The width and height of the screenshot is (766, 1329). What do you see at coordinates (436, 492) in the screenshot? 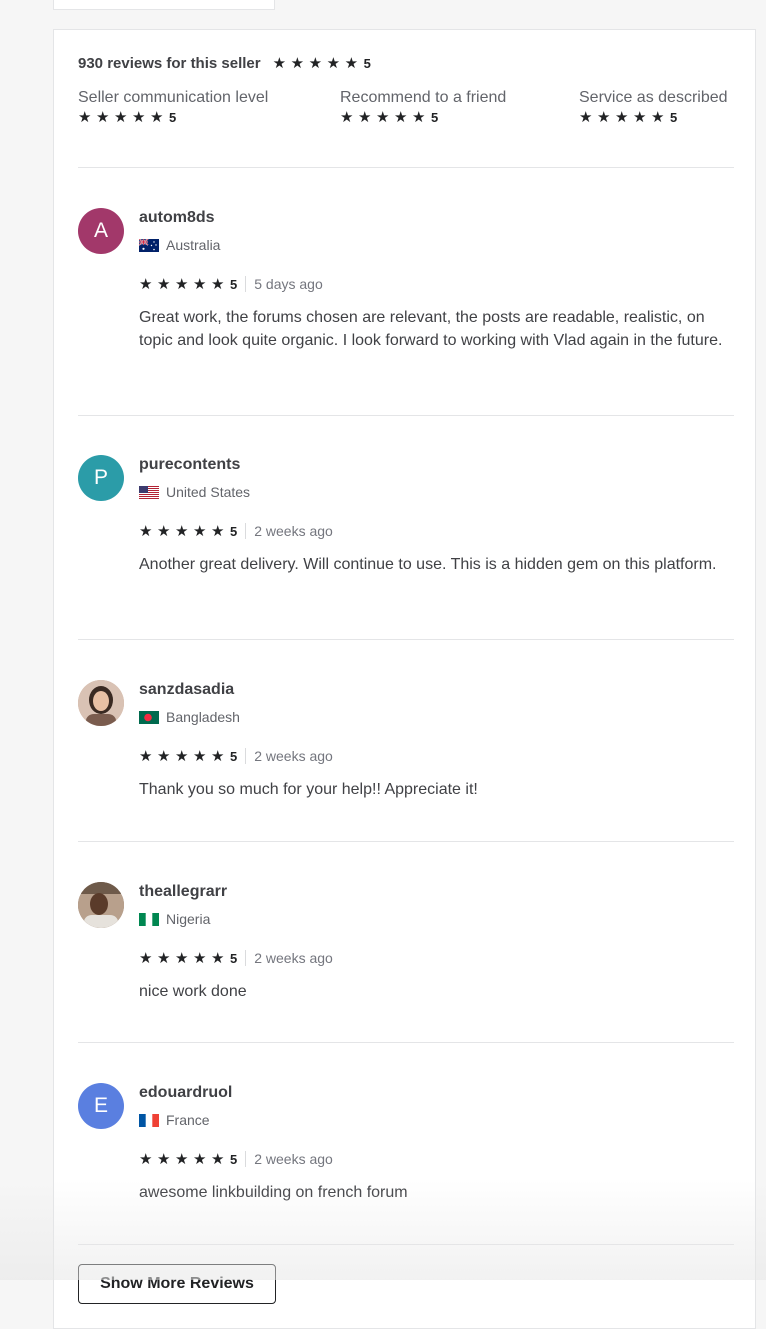
I see `reviewer-country: United States` at bounding box center [436, 492].